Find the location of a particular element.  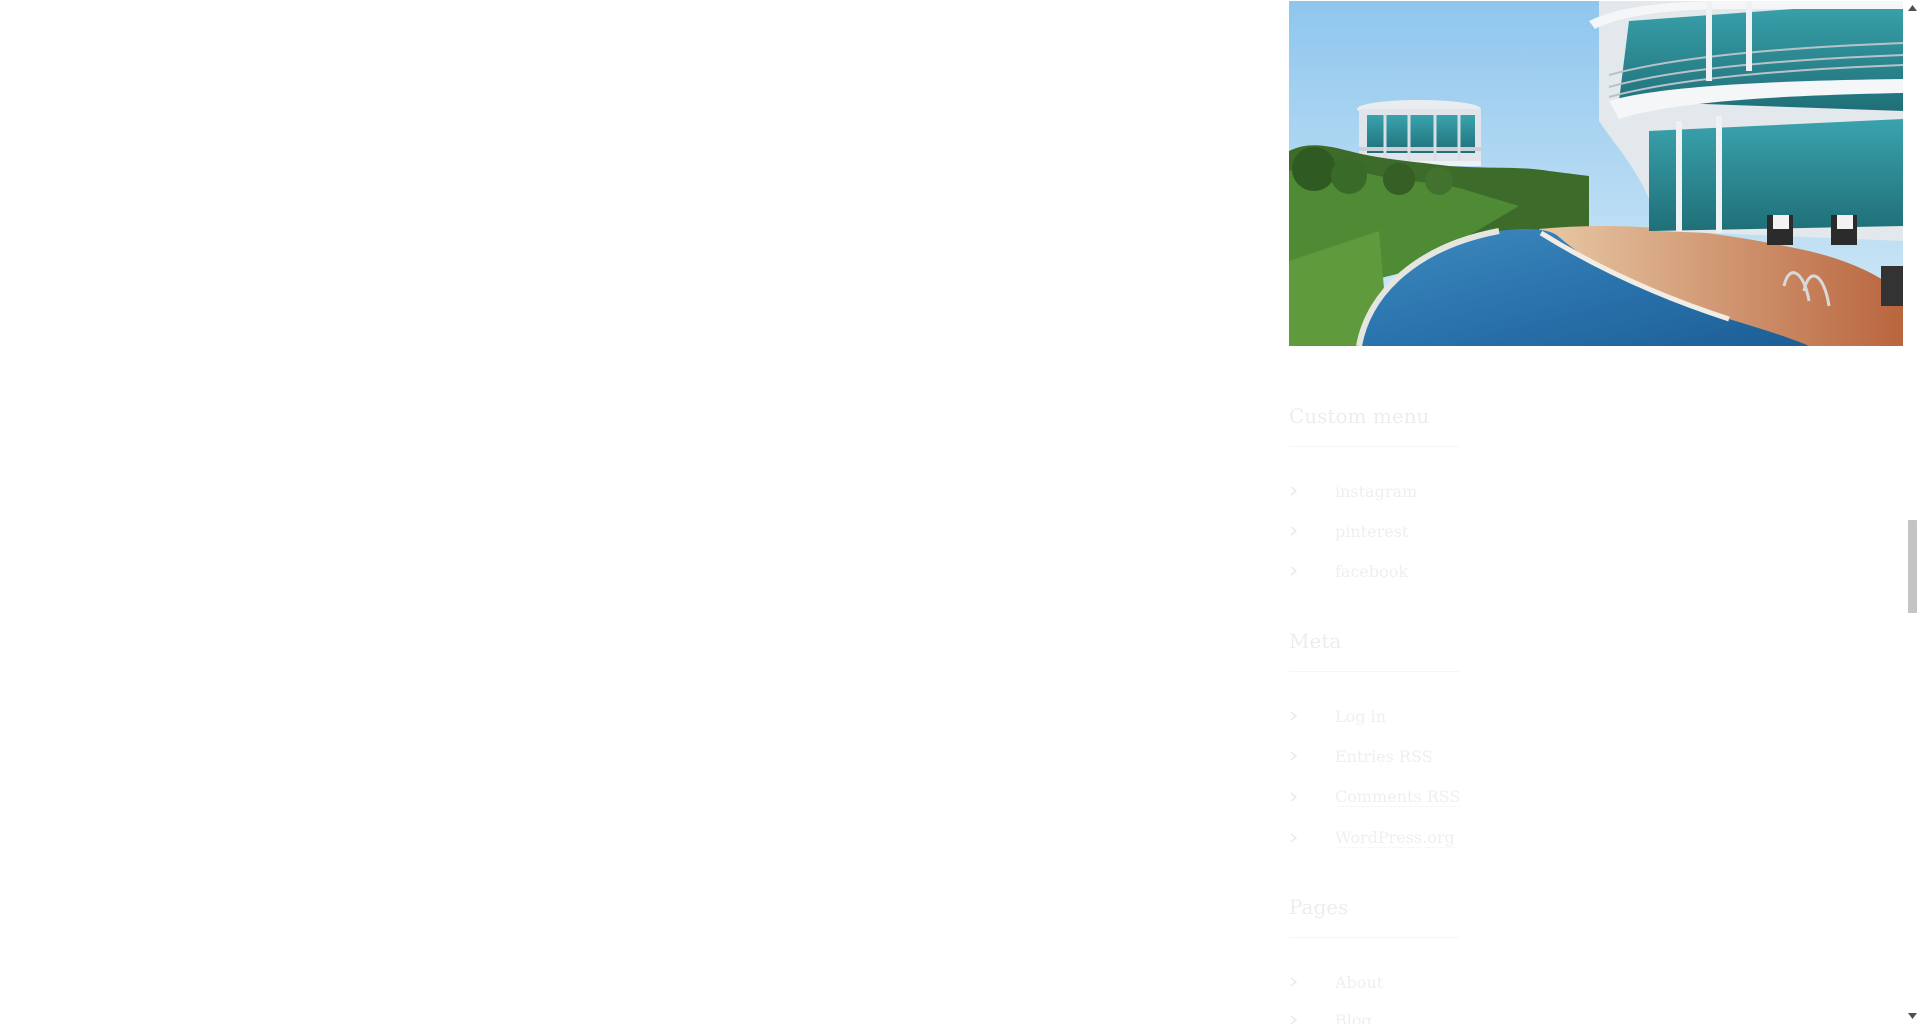

menu-item-about: About is located at coordinates (1489, 982).